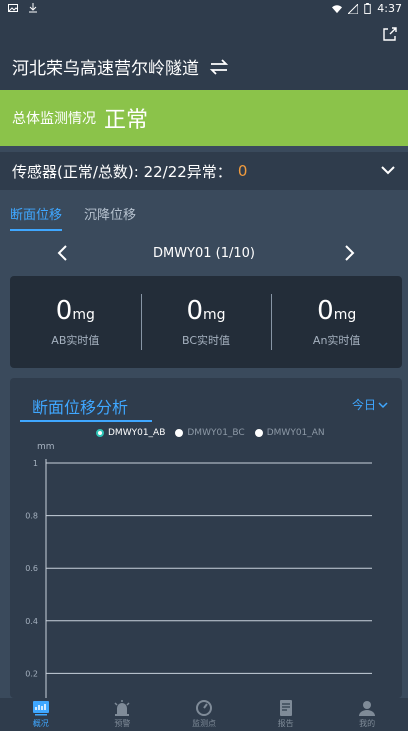 The image size is (408, 731). I want to click on nav-label-report: 报告, so click(285, 723).